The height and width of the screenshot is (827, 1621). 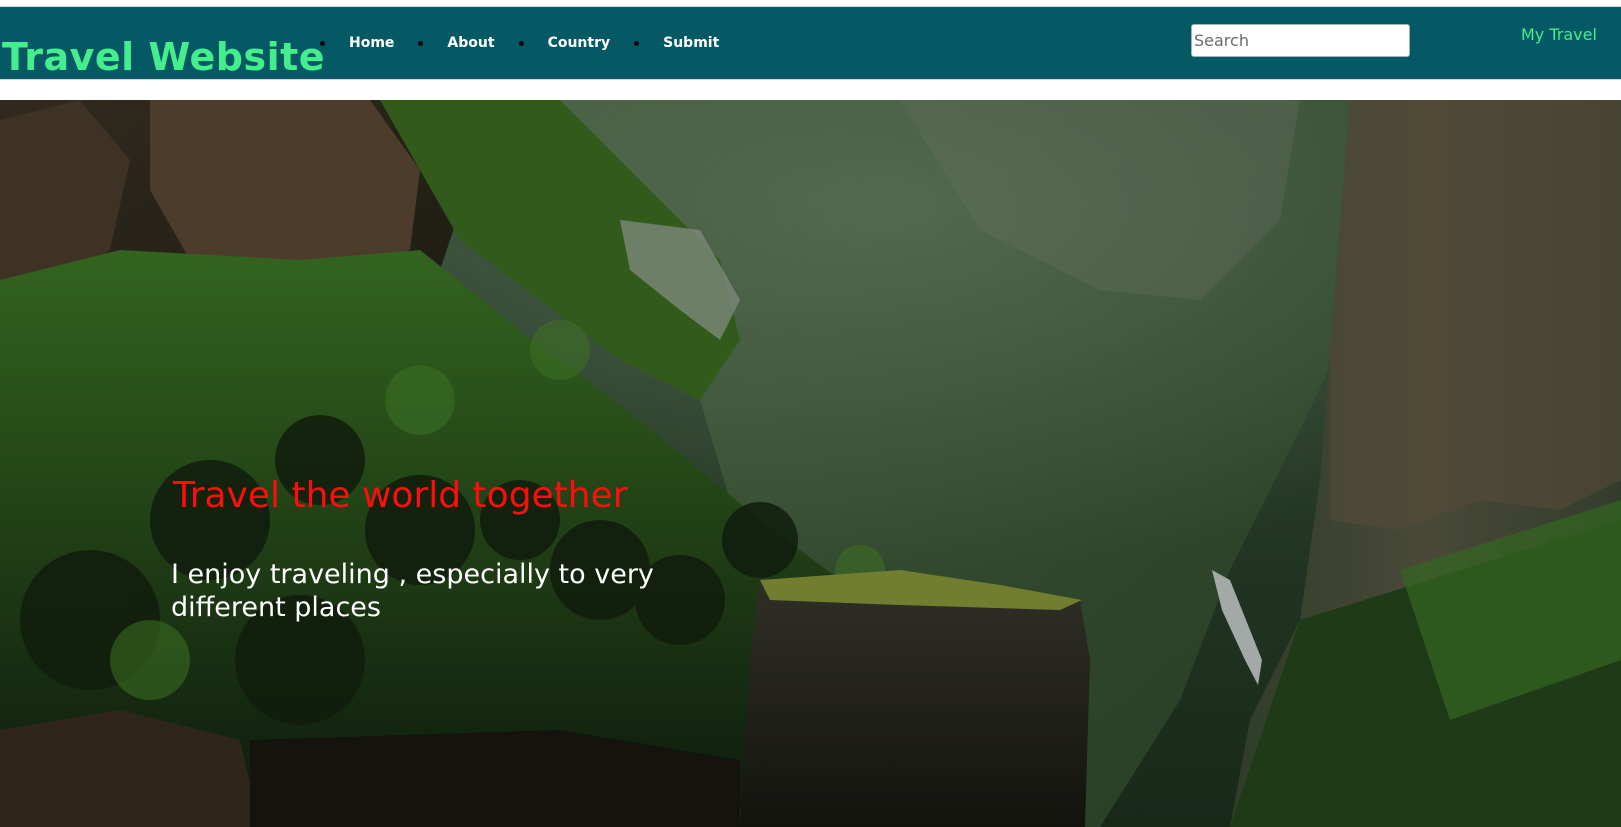 I want to click on nav-item-country: Country, so click(x=576, y=43).